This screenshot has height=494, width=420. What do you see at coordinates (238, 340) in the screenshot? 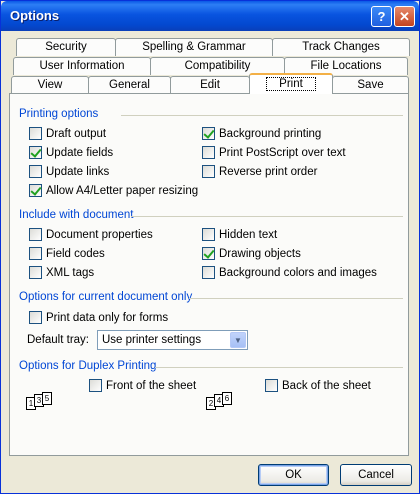
I see `chevron-down-icon: ▼` at bounding box center [238, 340].